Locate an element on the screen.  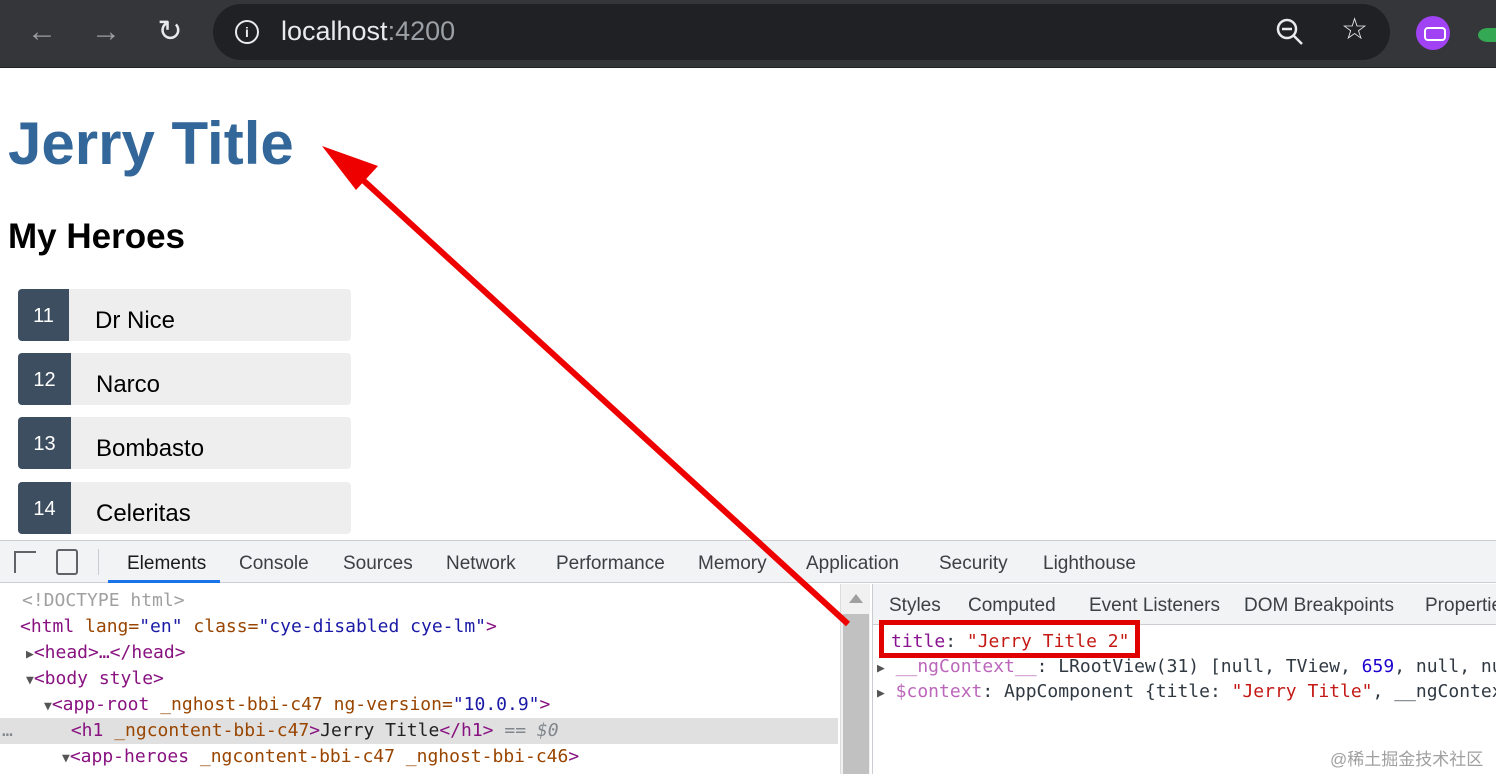
app-root-attr: _nghost-bbi-c47 is located at coordinates (236, 704).